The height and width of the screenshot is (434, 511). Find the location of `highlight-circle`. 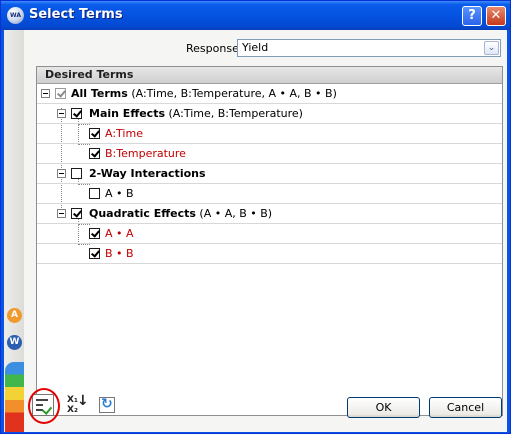

highlight-circle is located at coordinates (44, 406).